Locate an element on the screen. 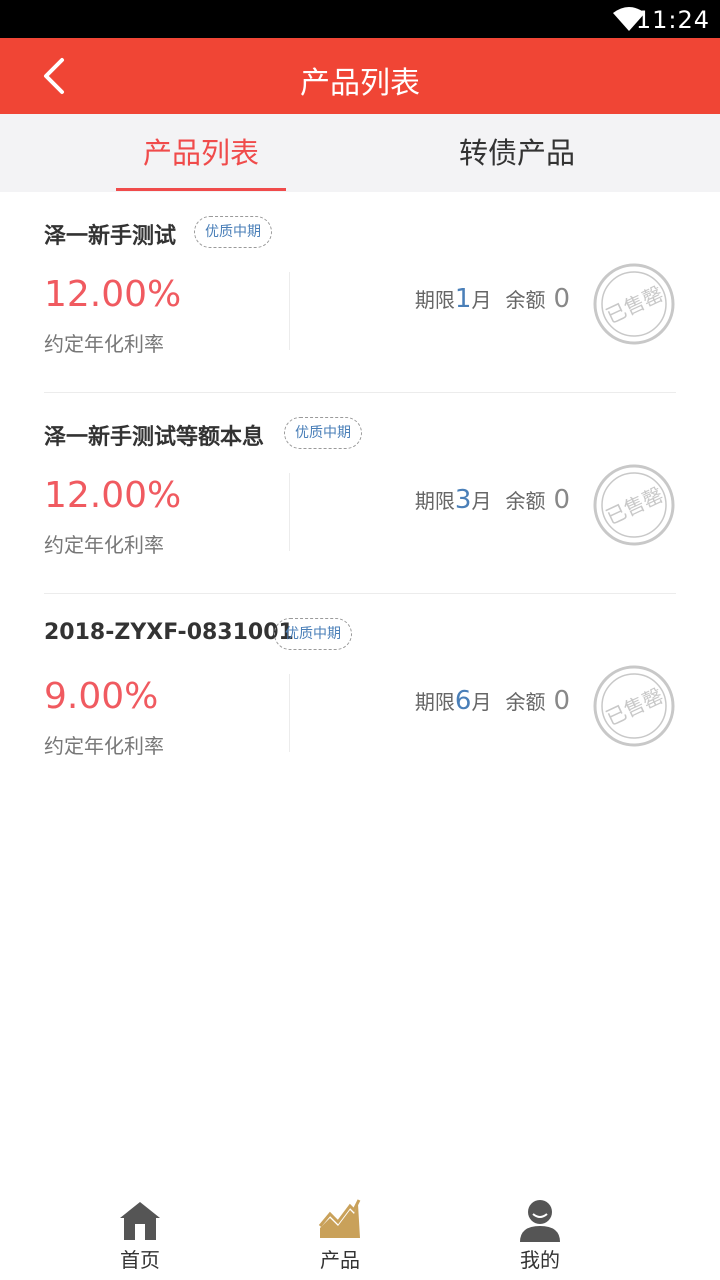  product-meta: 期限3月 余额 0 is located at coordinates (492, 500).